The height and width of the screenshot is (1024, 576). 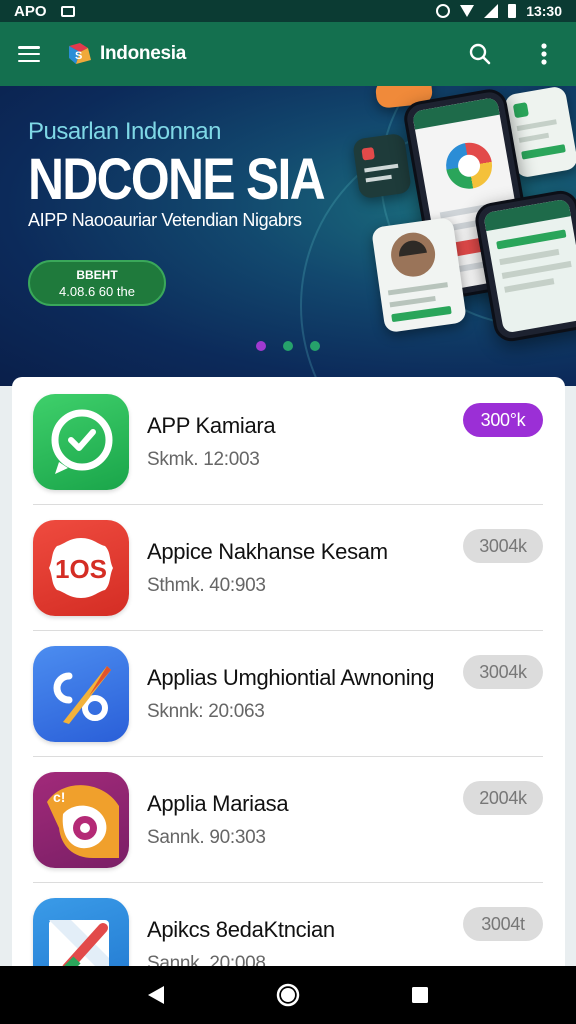 What do you see at coordinates (29, 54) in the screenshot?
I see `menu-icon` at bounding box center [29, 54].